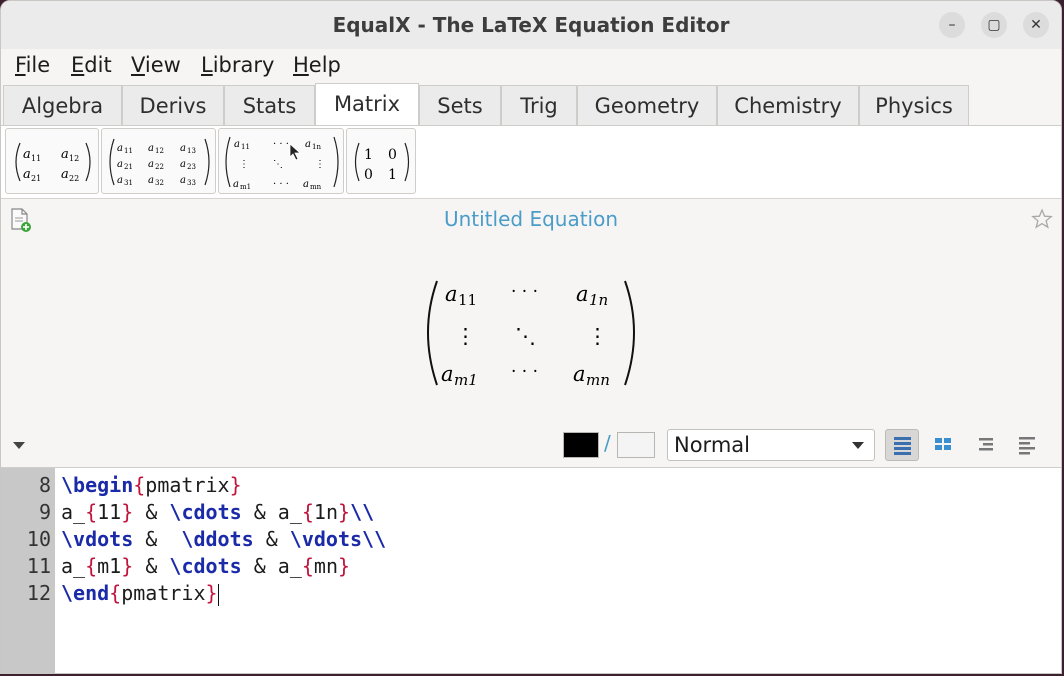 Image resolution: width=1064 pixels, height=676 pixels. I want to click on identity-matrix-button: 1 0 0 1, so click(381, 161).